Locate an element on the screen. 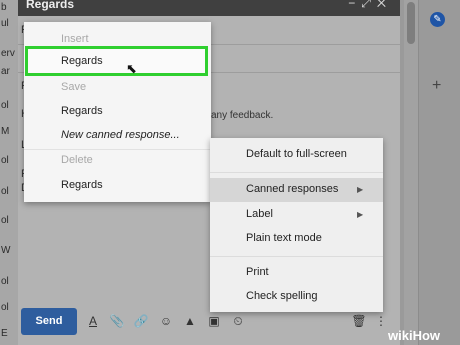 The height and width of the screenshot is (345, 460). format-text-icon: A is located at coordinates (93, 321).